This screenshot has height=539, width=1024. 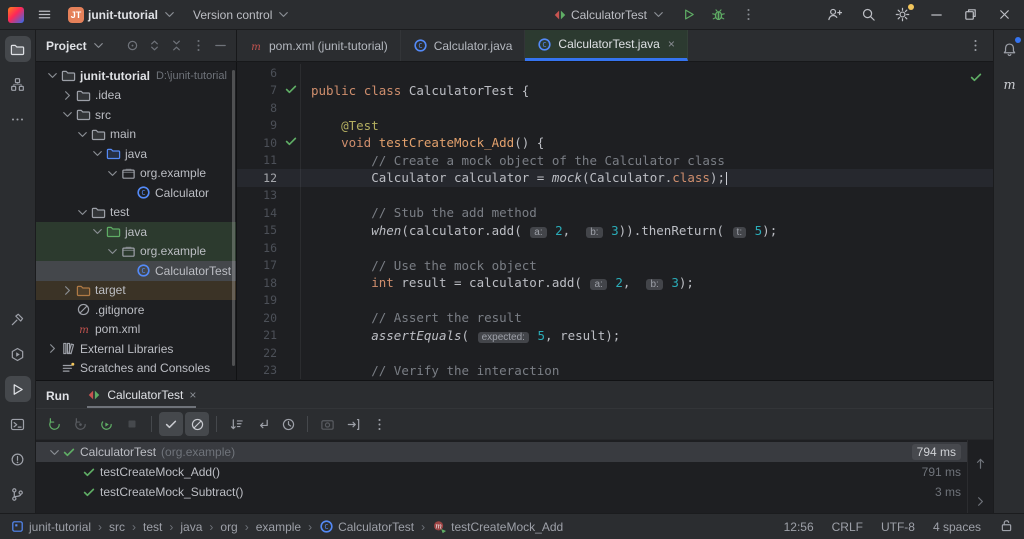 I want to click on toggle-auto-test-button, so click(x=106, y=424).